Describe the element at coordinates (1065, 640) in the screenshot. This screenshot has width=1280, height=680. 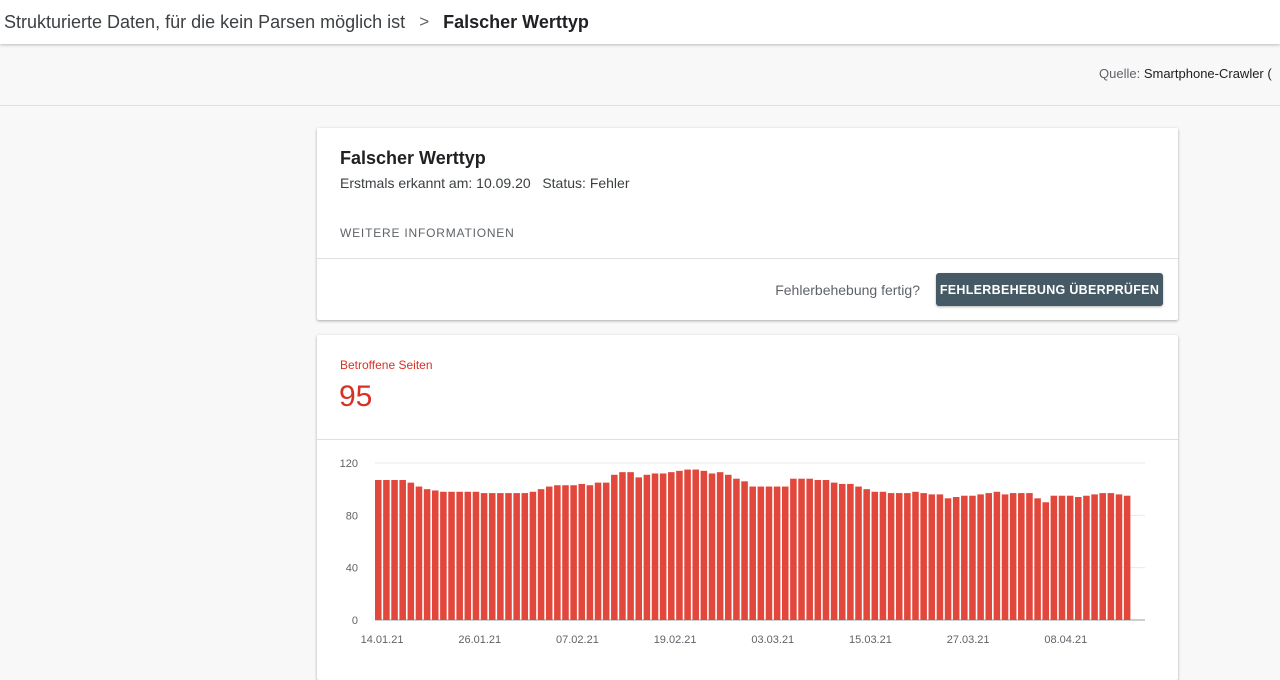
I see `x-tick-label: 08.04.21` at that location.